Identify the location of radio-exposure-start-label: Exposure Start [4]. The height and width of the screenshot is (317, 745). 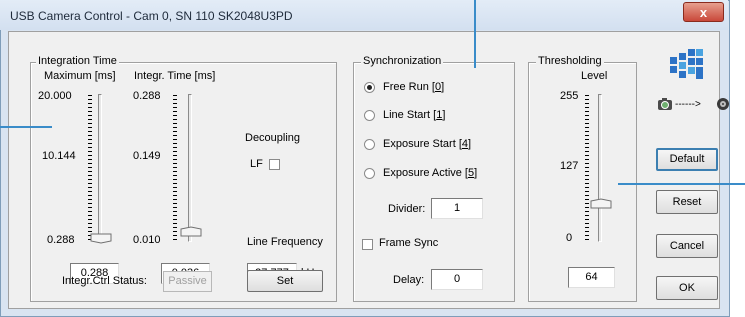
(427, 144).